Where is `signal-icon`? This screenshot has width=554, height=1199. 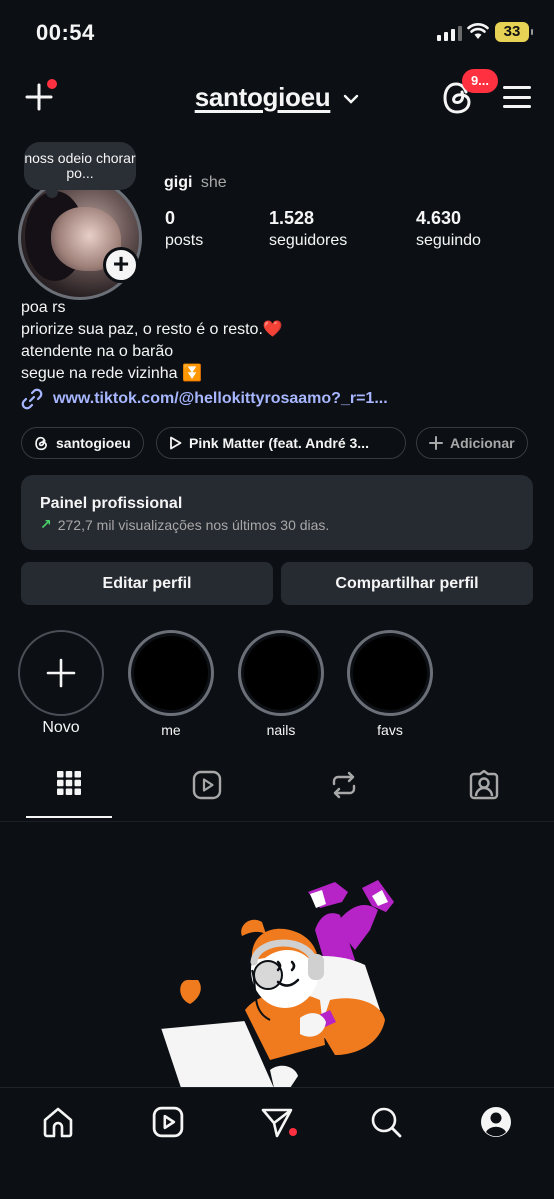
signal-icon is located at coordinates (449, 33).